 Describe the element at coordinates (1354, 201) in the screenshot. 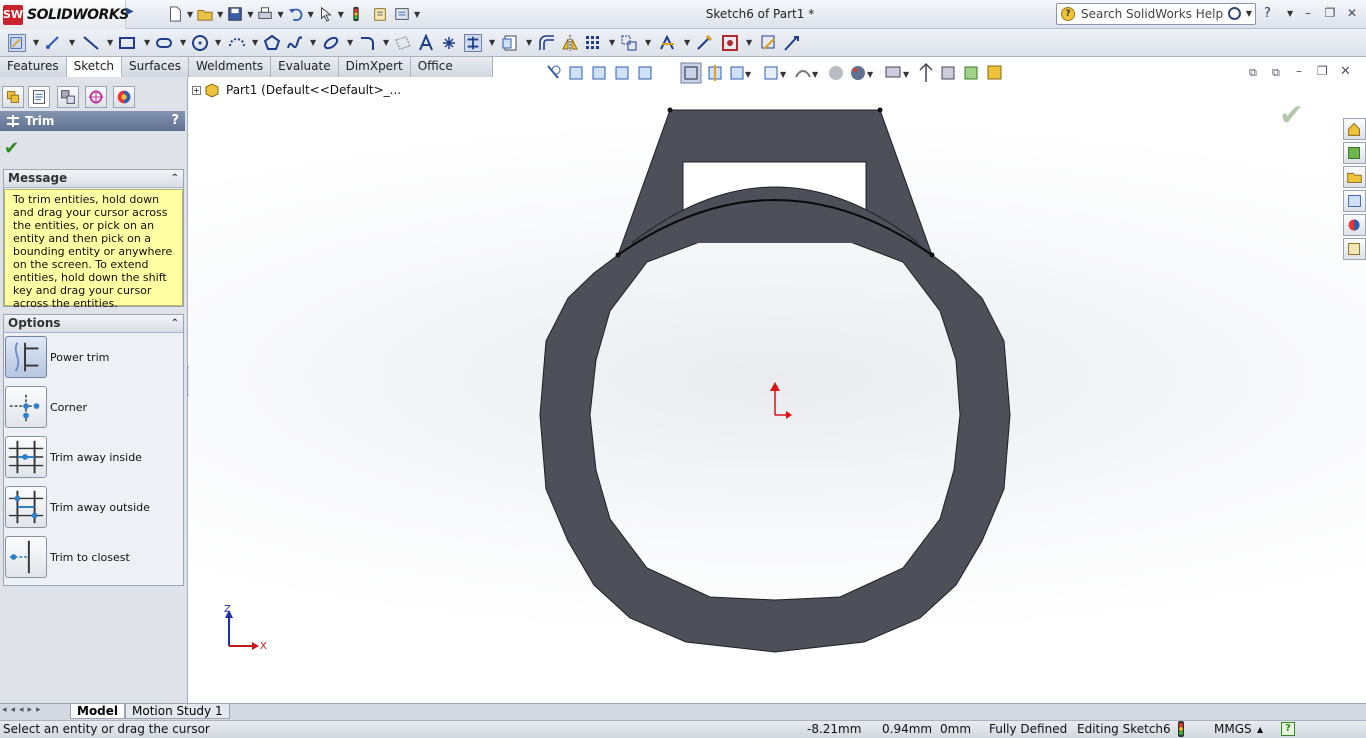

I see `view-palette-icon` at that location.